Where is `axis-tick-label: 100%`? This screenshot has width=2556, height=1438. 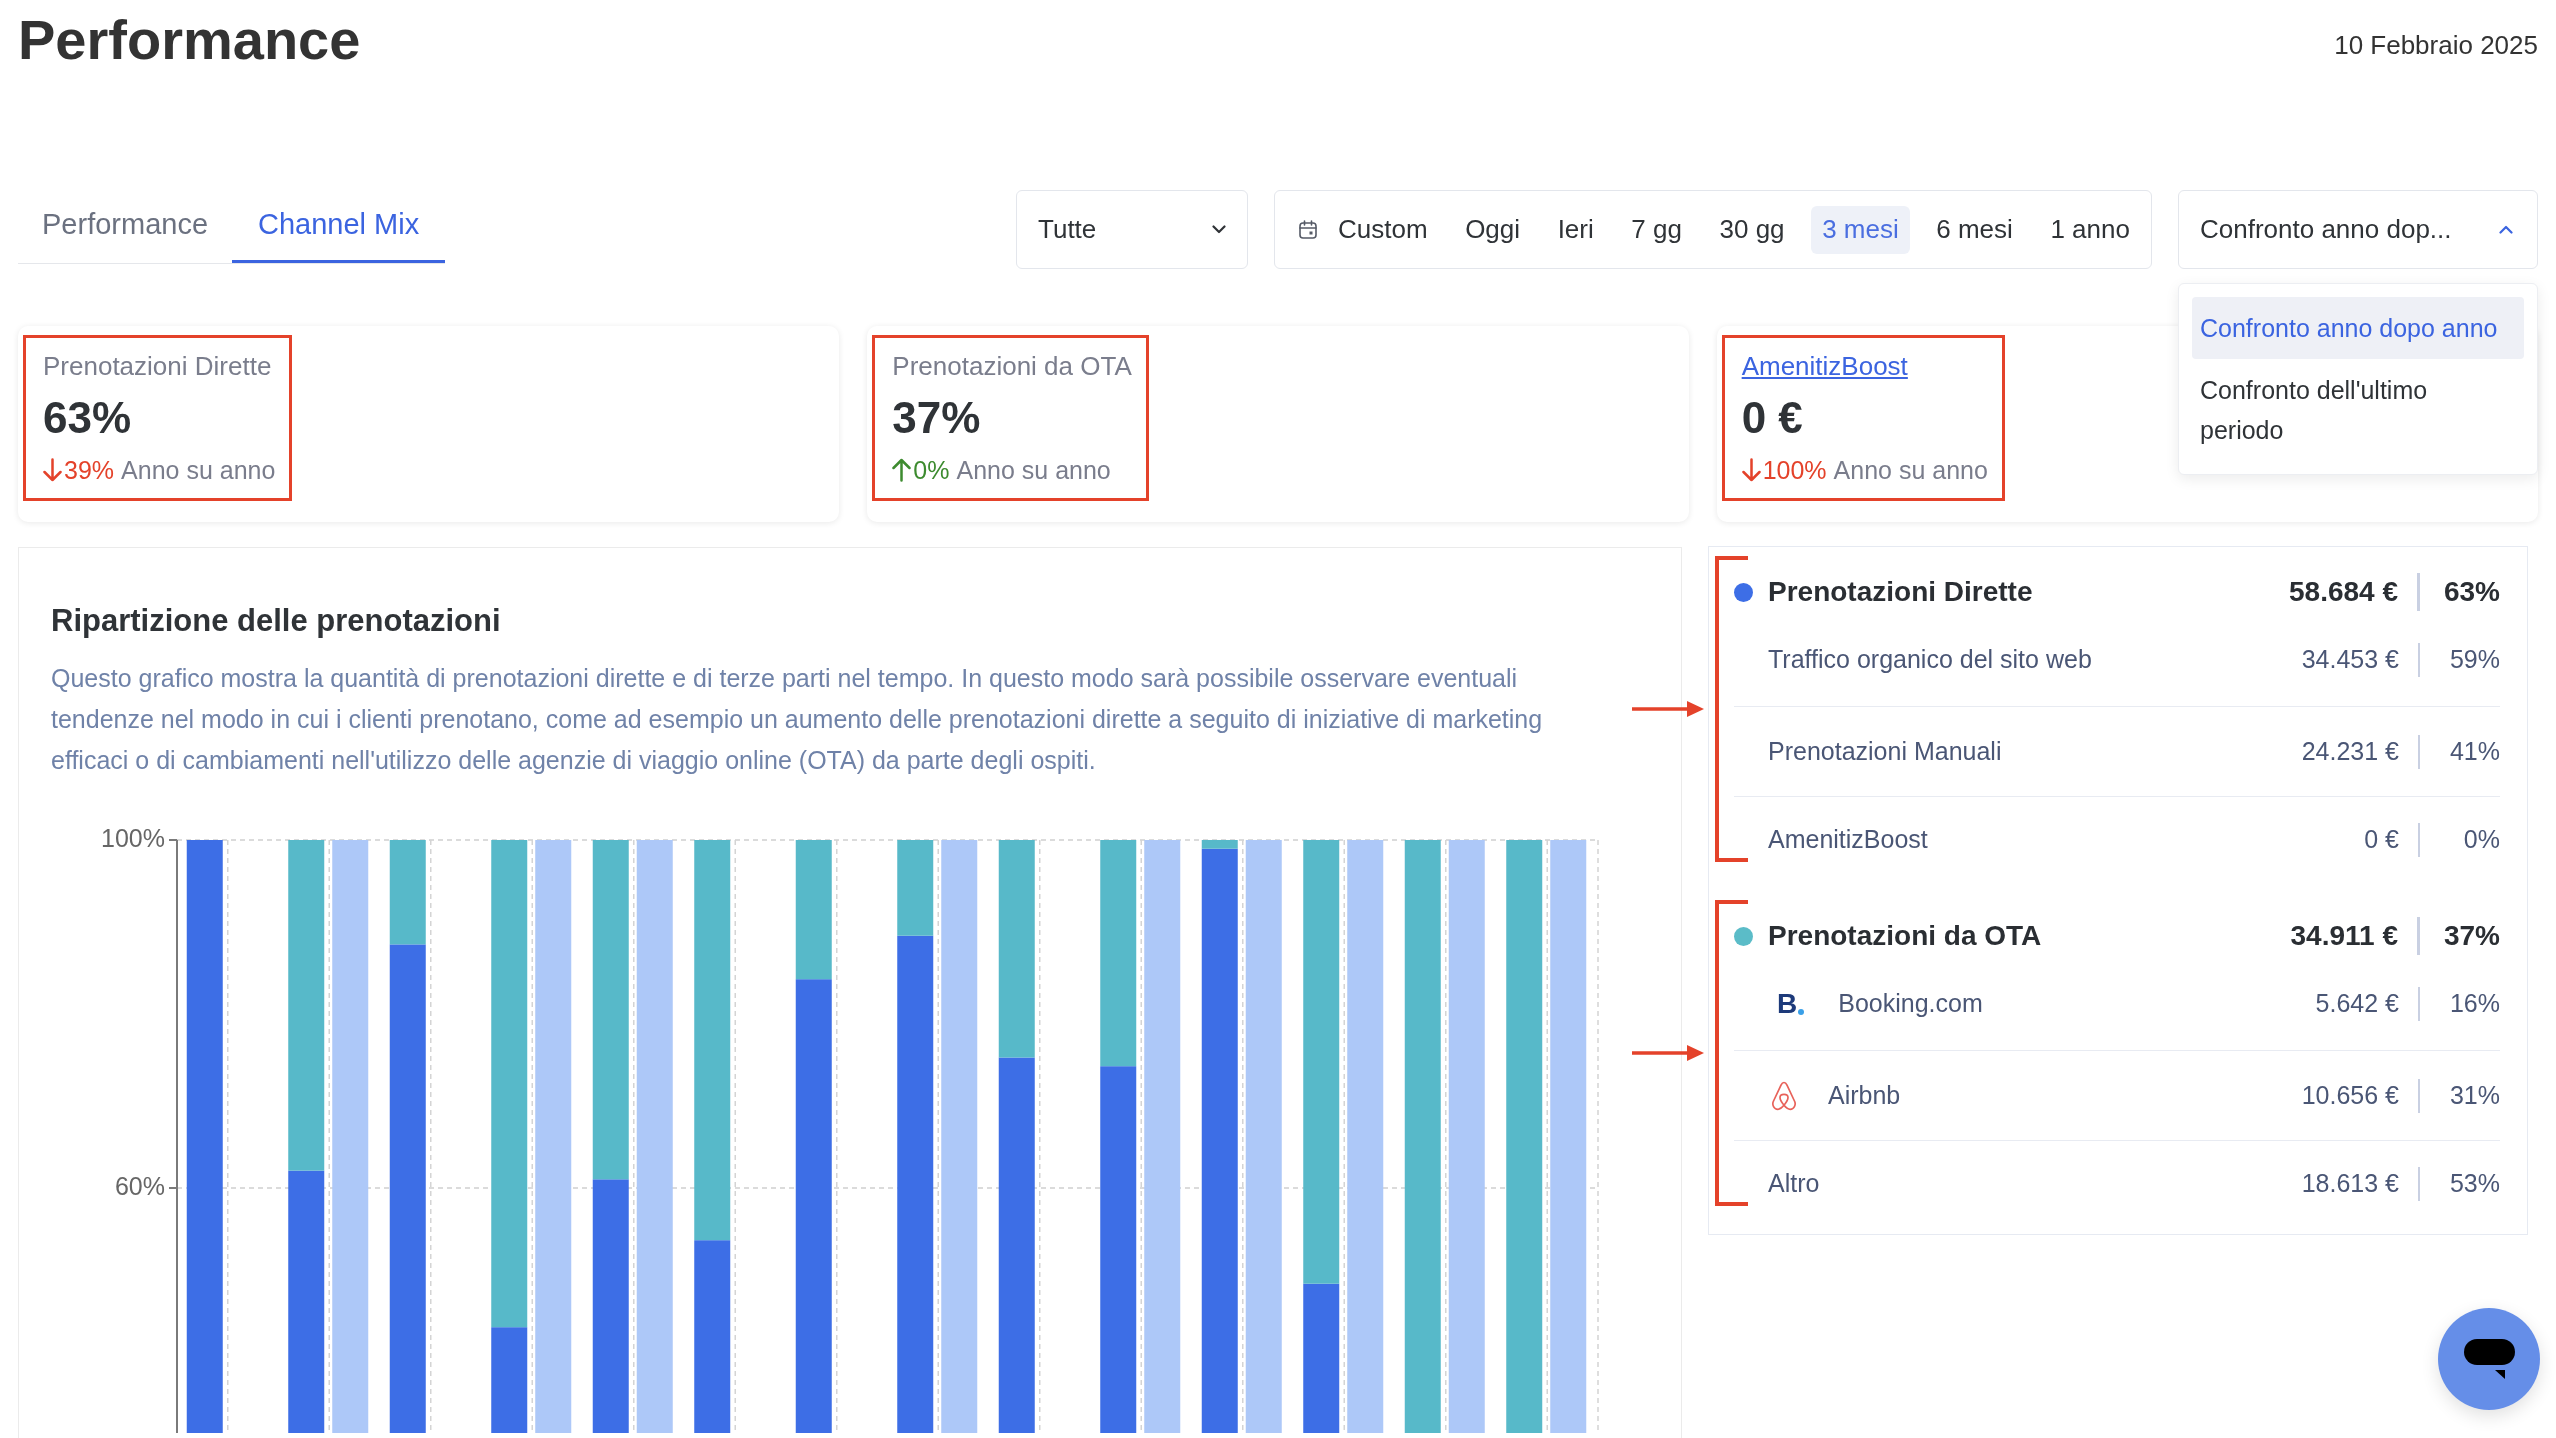
axis-tick-label: 100% is located at coordinates (133, 838).